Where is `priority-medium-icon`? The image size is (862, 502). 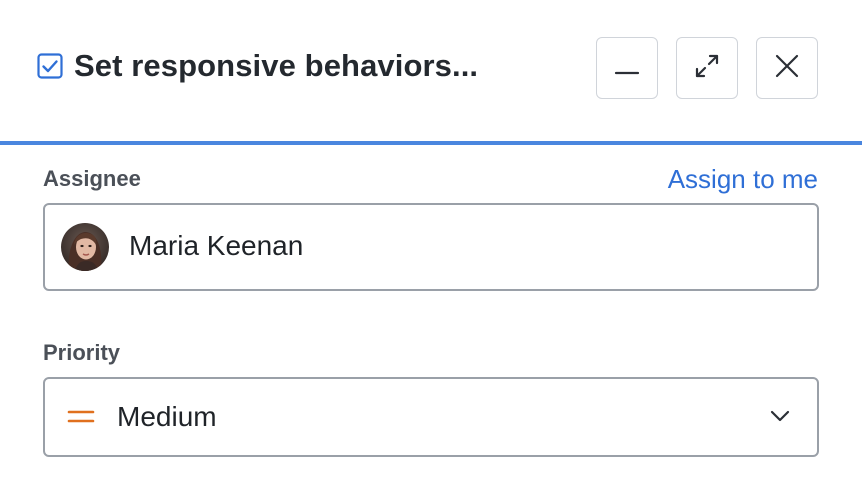
priority-medium-icon is located at coordinates (81, 417).